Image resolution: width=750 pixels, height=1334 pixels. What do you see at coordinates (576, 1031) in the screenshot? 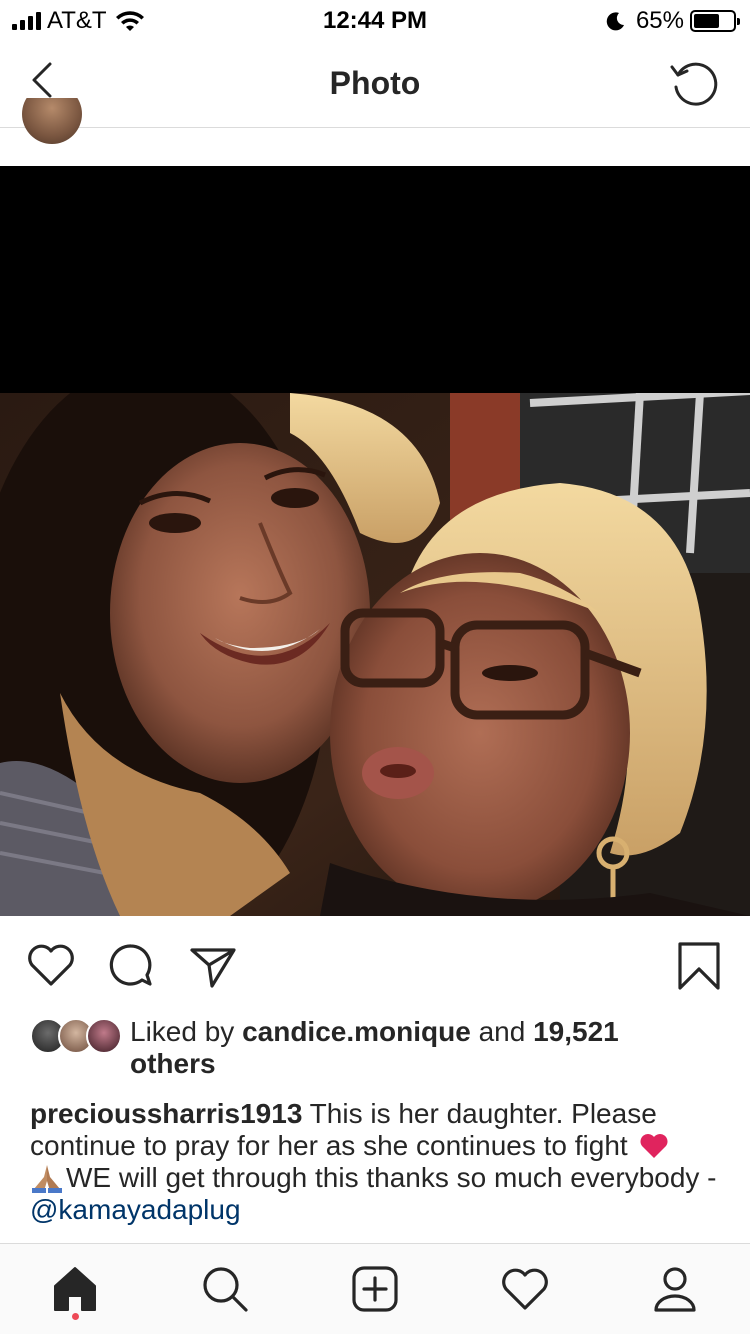
I see `likes-count: 19,521` at bounding box center [576, 1031].